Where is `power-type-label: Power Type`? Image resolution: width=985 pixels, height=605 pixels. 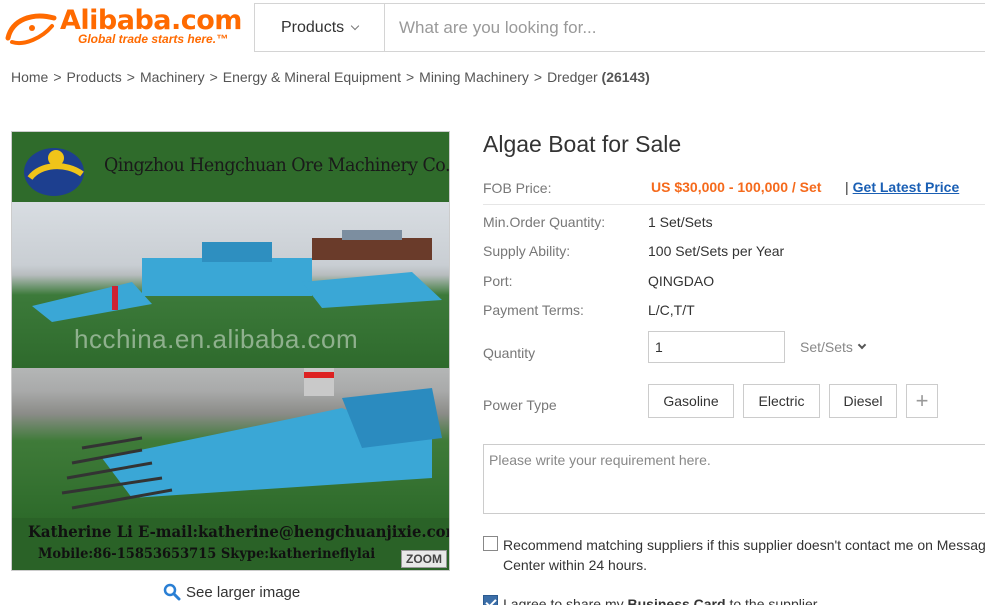 power-type-label: Power Type is located at coordinates (520, 405).